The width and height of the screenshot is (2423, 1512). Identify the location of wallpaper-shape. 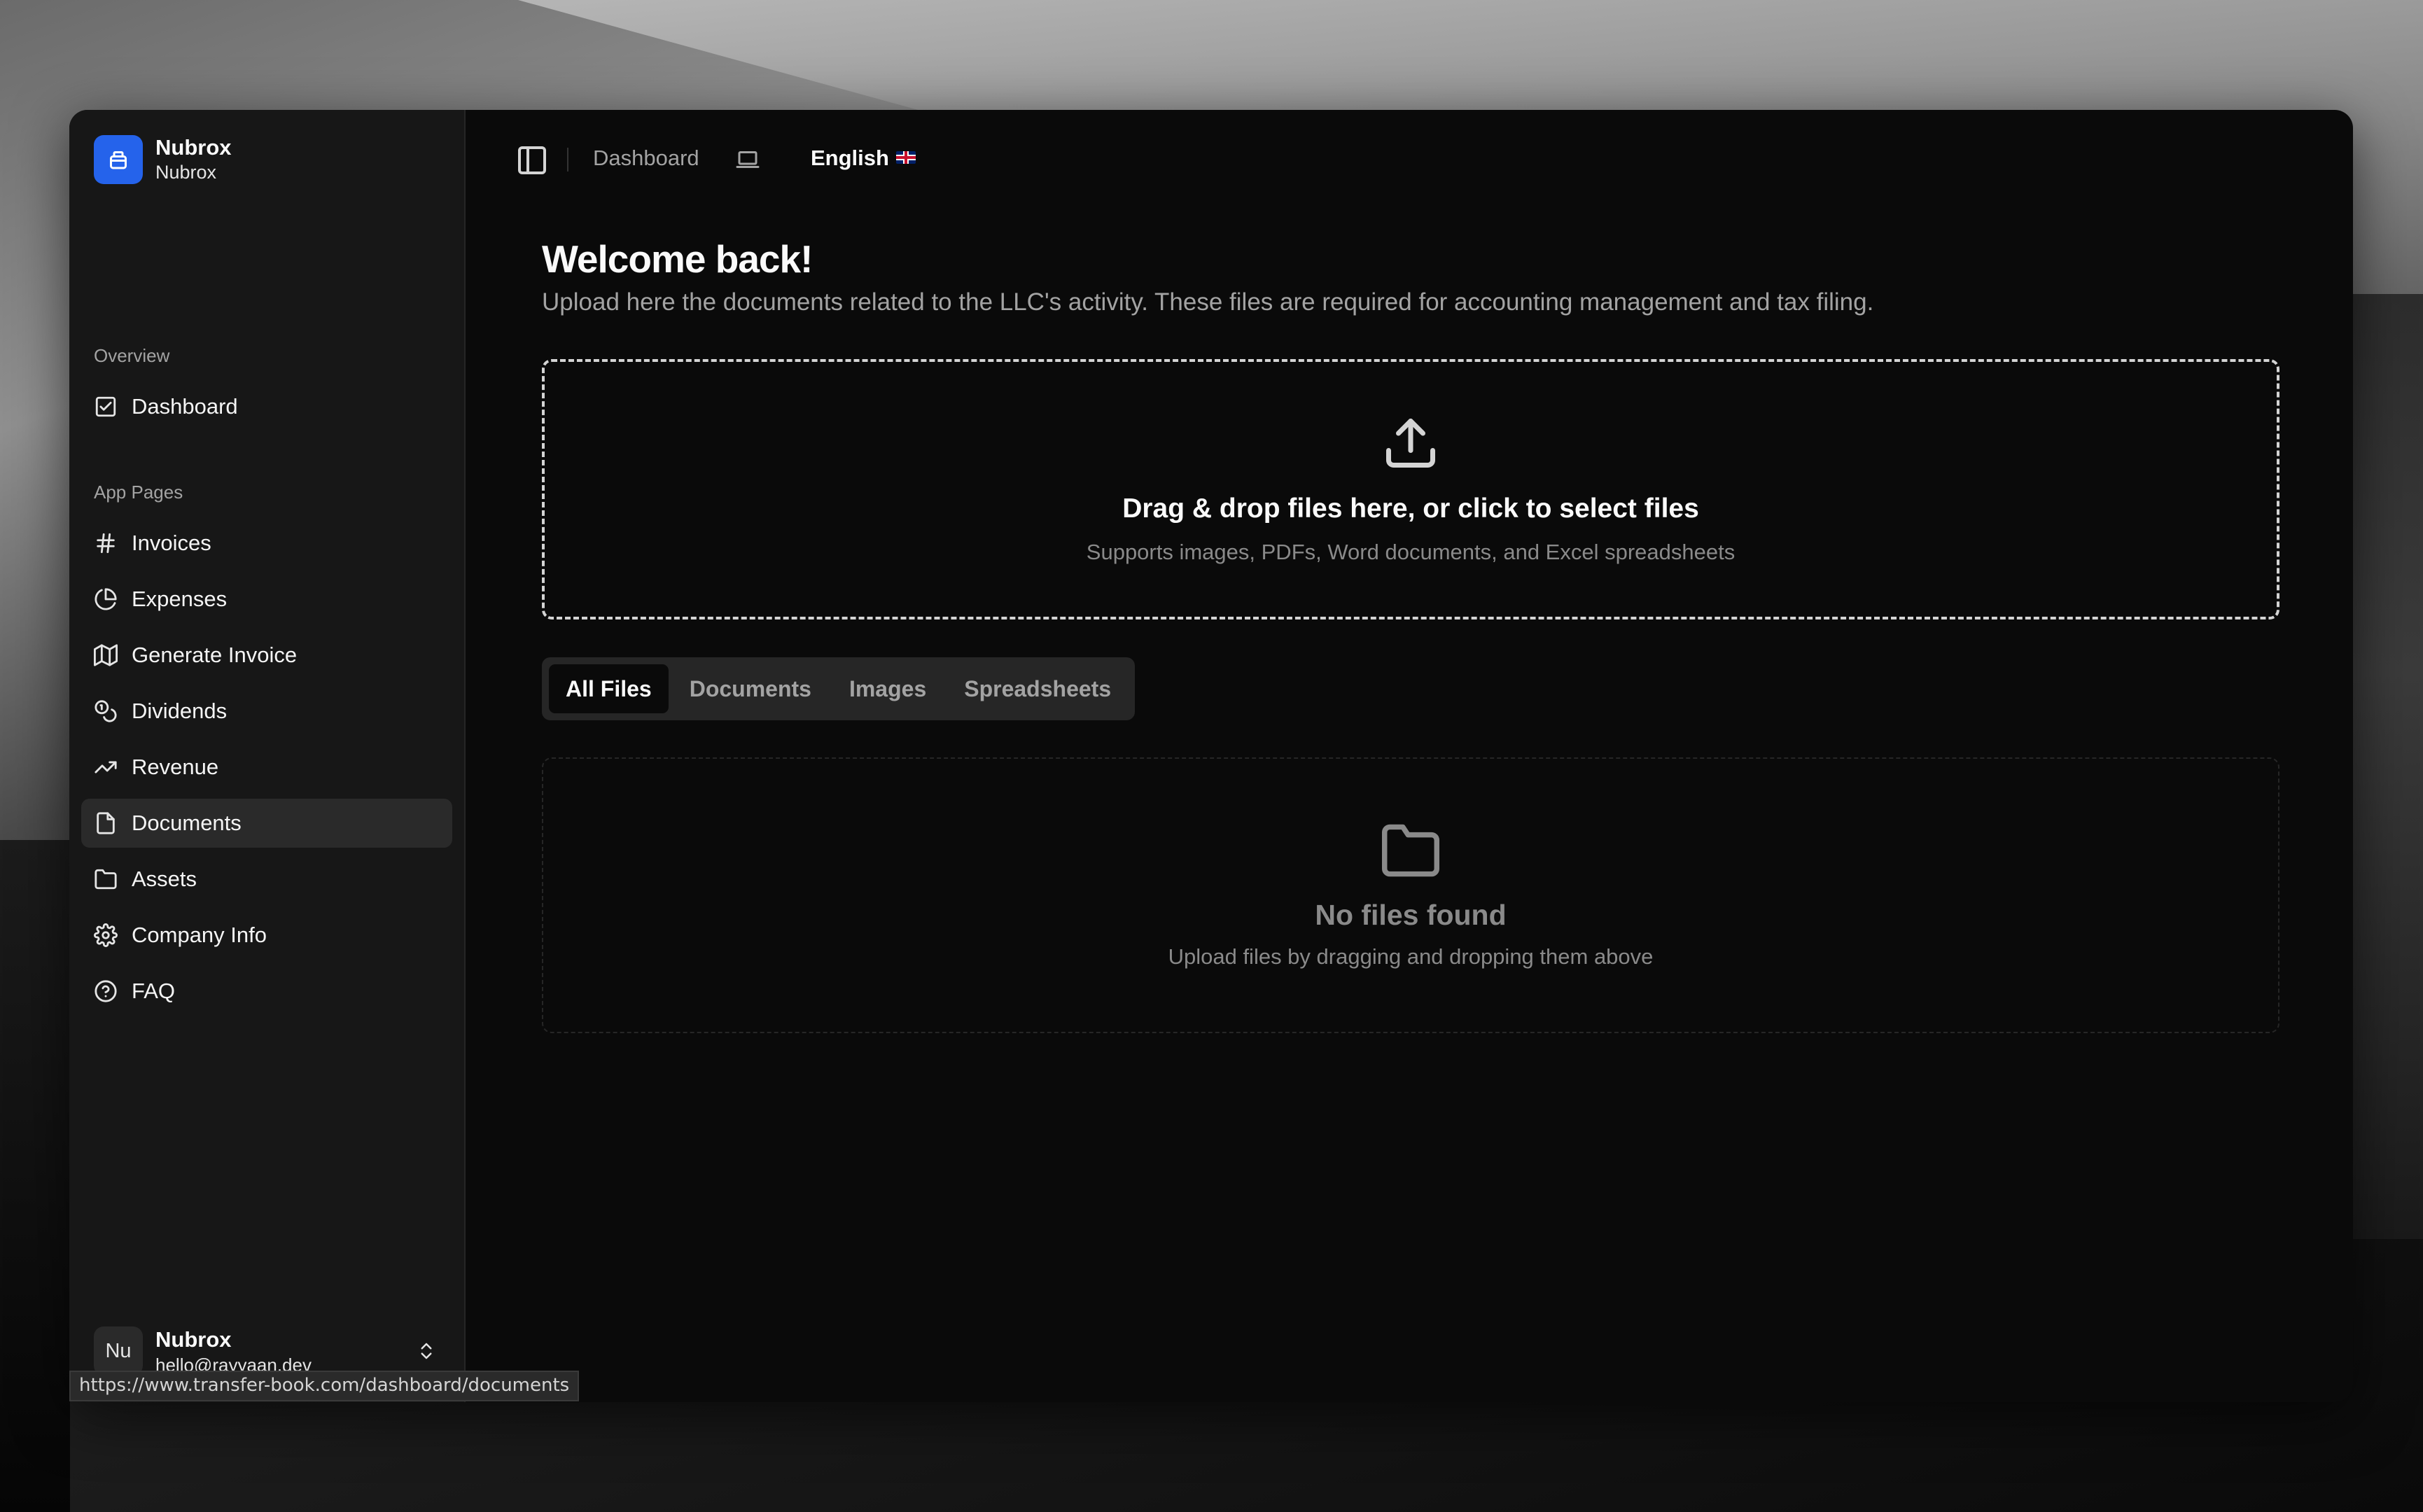
(35, 1176).